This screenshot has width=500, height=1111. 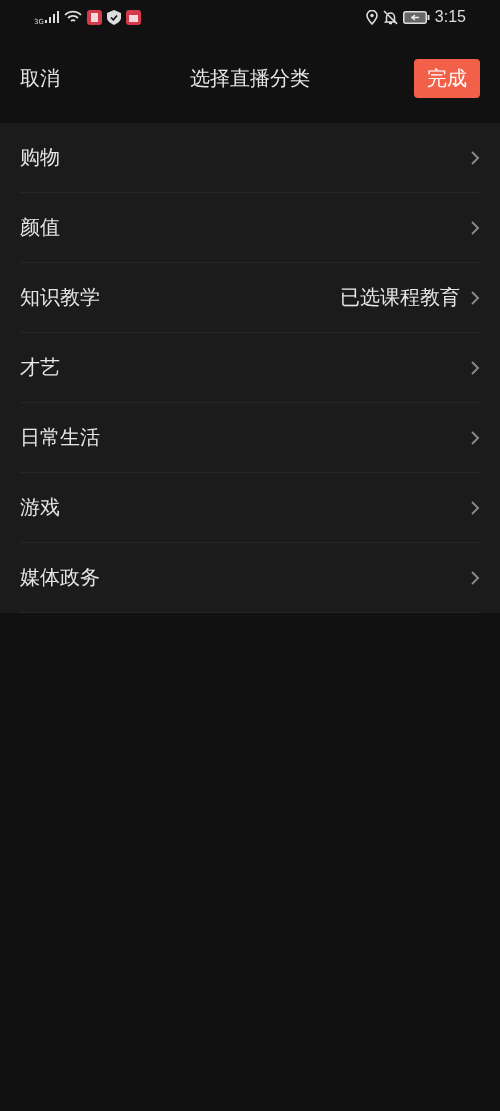 I want to click on category-row: 游戏, so click(x=250, y=508).